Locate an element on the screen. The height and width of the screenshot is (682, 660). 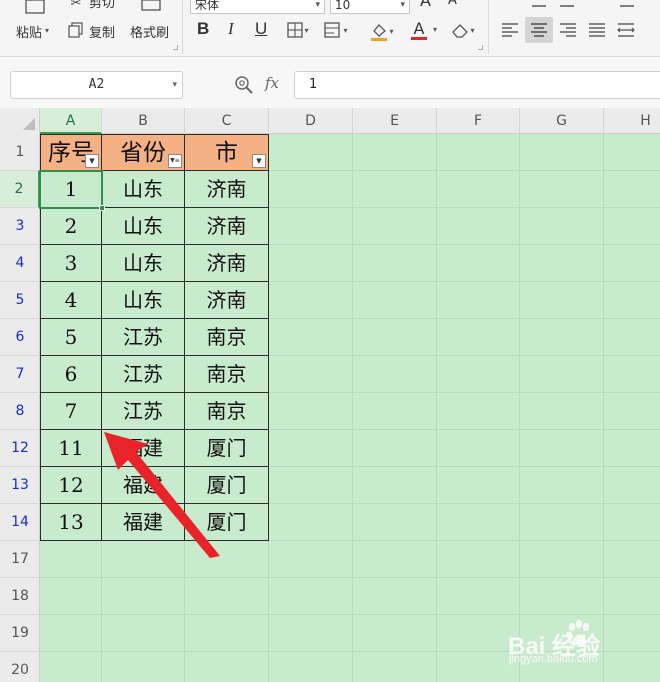
scissors-icon: ✂ is located at coordinates (76, 5).